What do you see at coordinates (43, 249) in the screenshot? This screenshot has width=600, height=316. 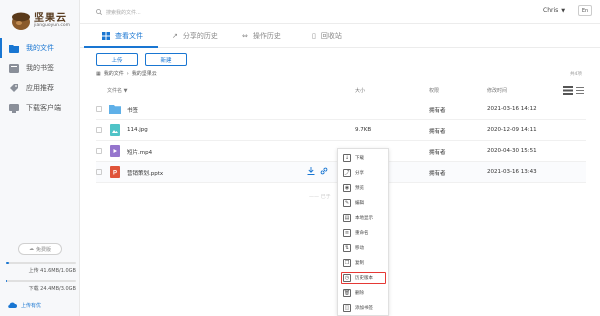 I see `plan-label: 免费版` at bounding box center [43, 249].